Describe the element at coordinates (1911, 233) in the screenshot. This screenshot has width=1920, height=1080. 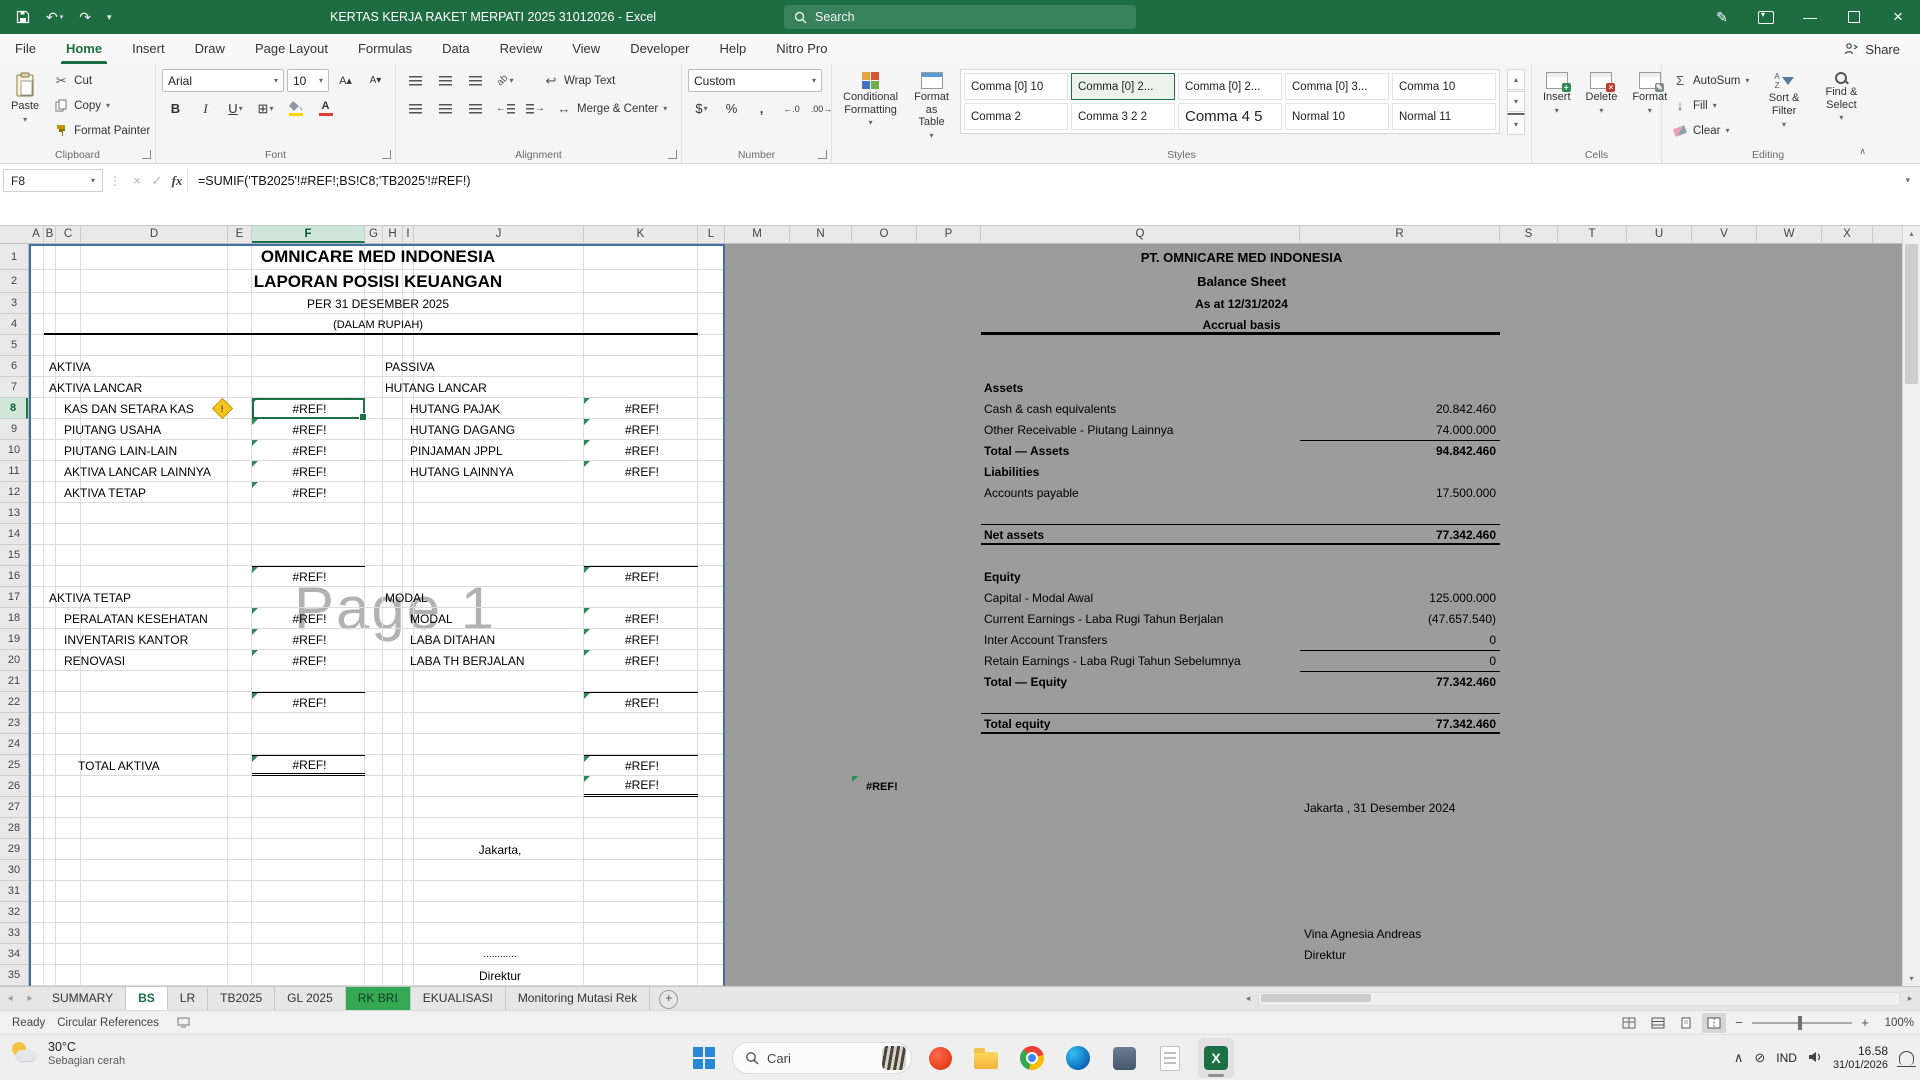
I see `scroll-up-icon: ▴` at that location.